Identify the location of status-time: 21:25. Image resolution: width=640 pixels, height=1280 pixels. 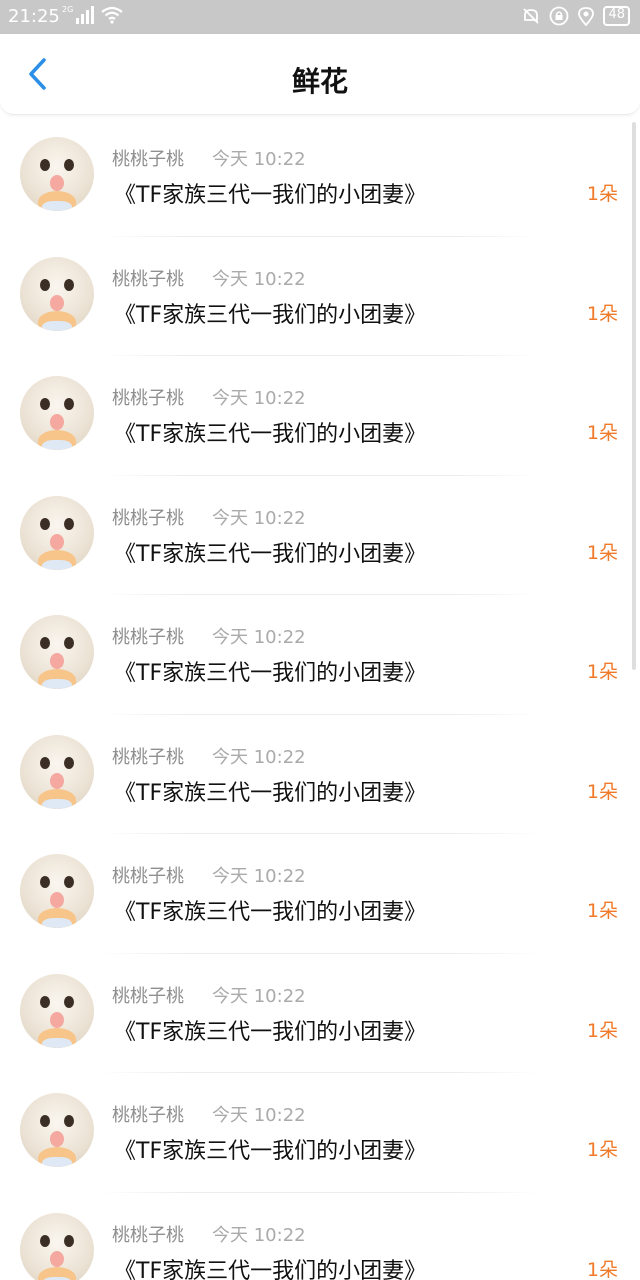
(34, 16).